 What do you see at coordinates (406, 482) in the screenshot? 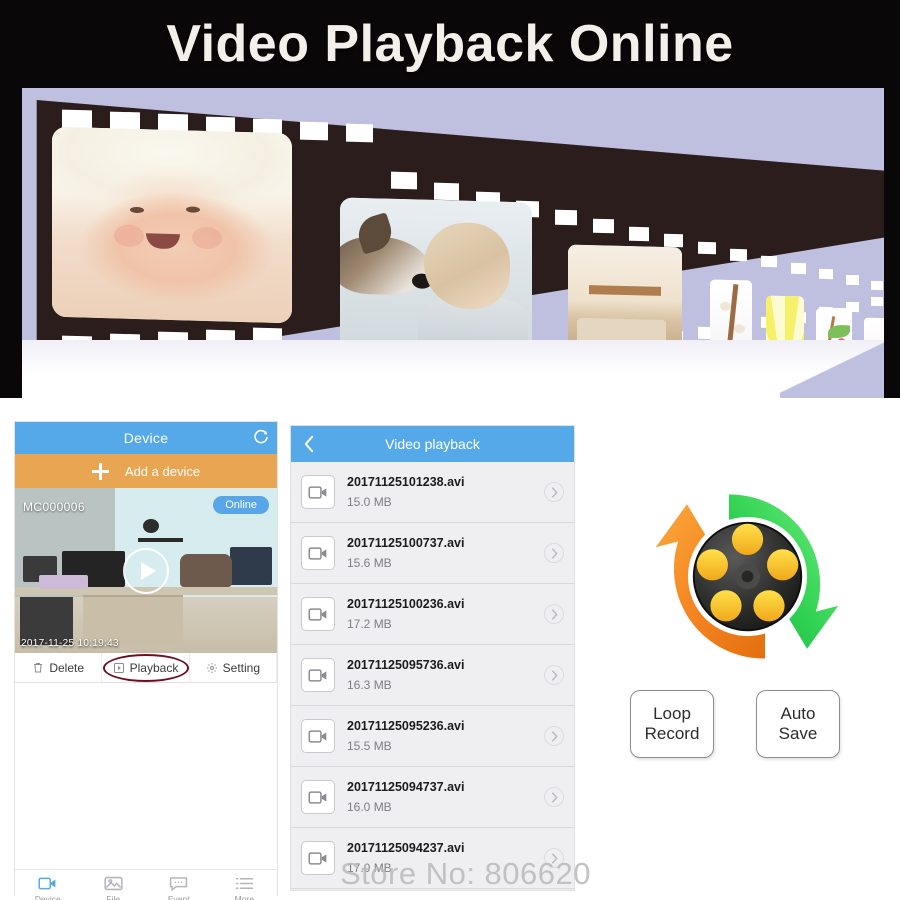
I see `file-name: 20171125101238.avi` at bounding box center [406, 482].